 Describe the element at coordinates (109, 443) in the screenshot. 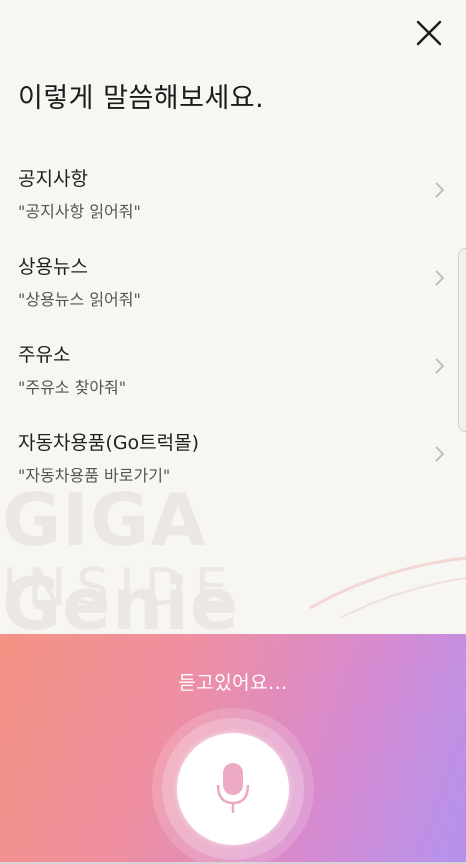

I see `item-title: 자동차용품(Go트럭몰)` at that location.